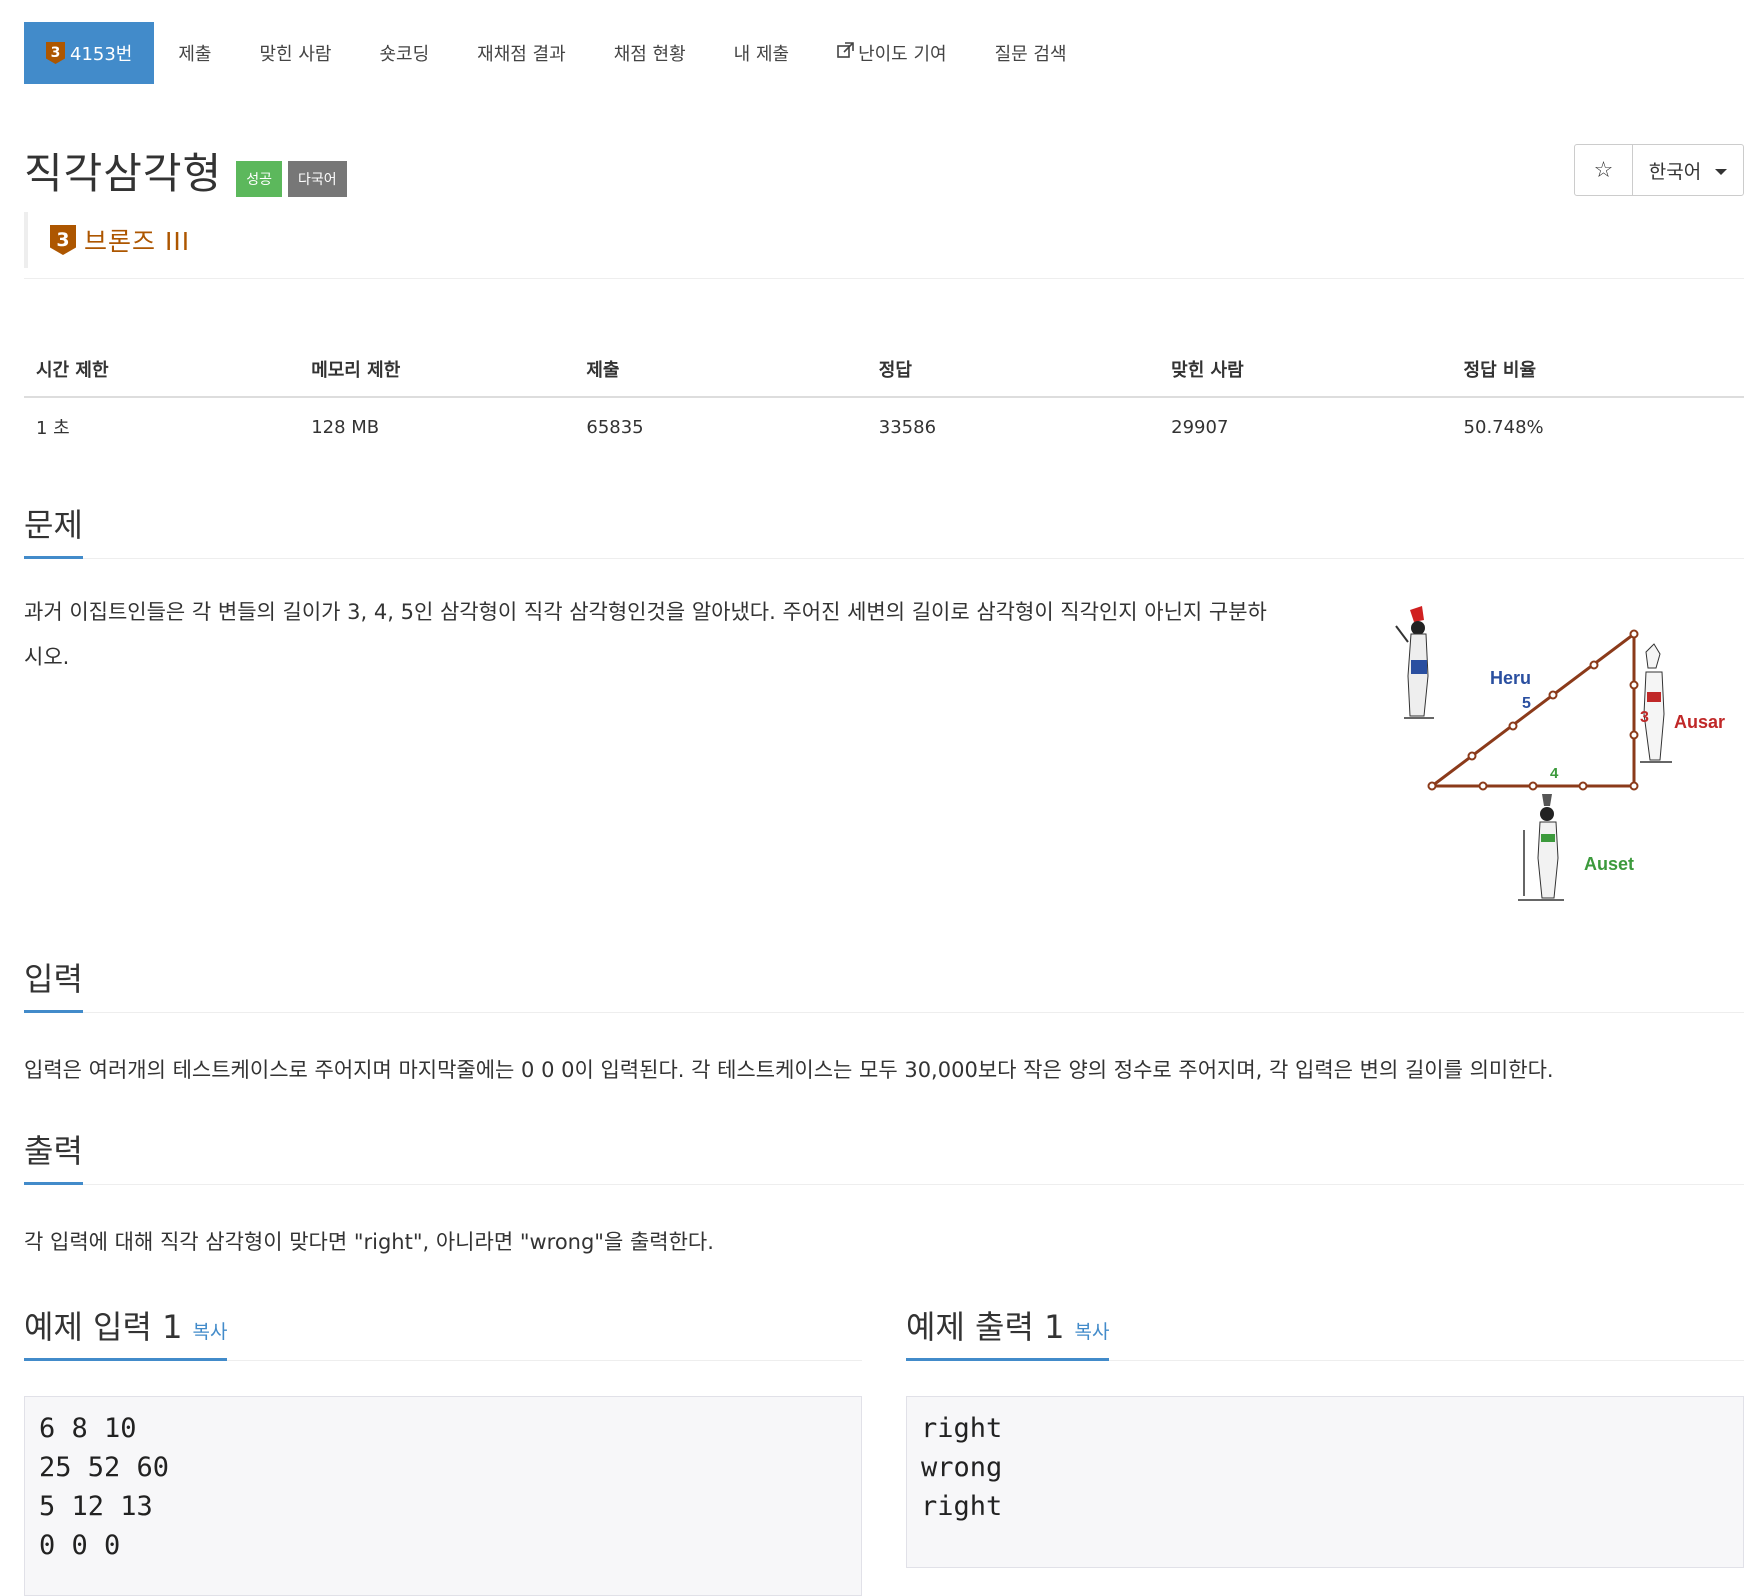  What do you see at coordinates (53, 529) in the screenshot?
I see `description-title: 문제` at bounding box center [53, 529].